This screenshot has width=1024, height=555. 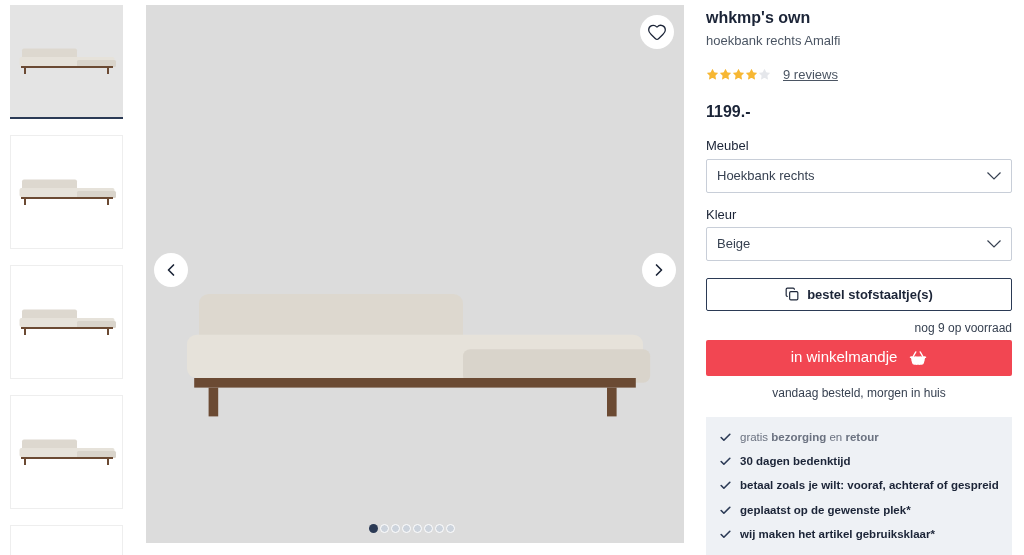 I want to click on cart-button: in winkelmandje, so click(x=859, y=357).